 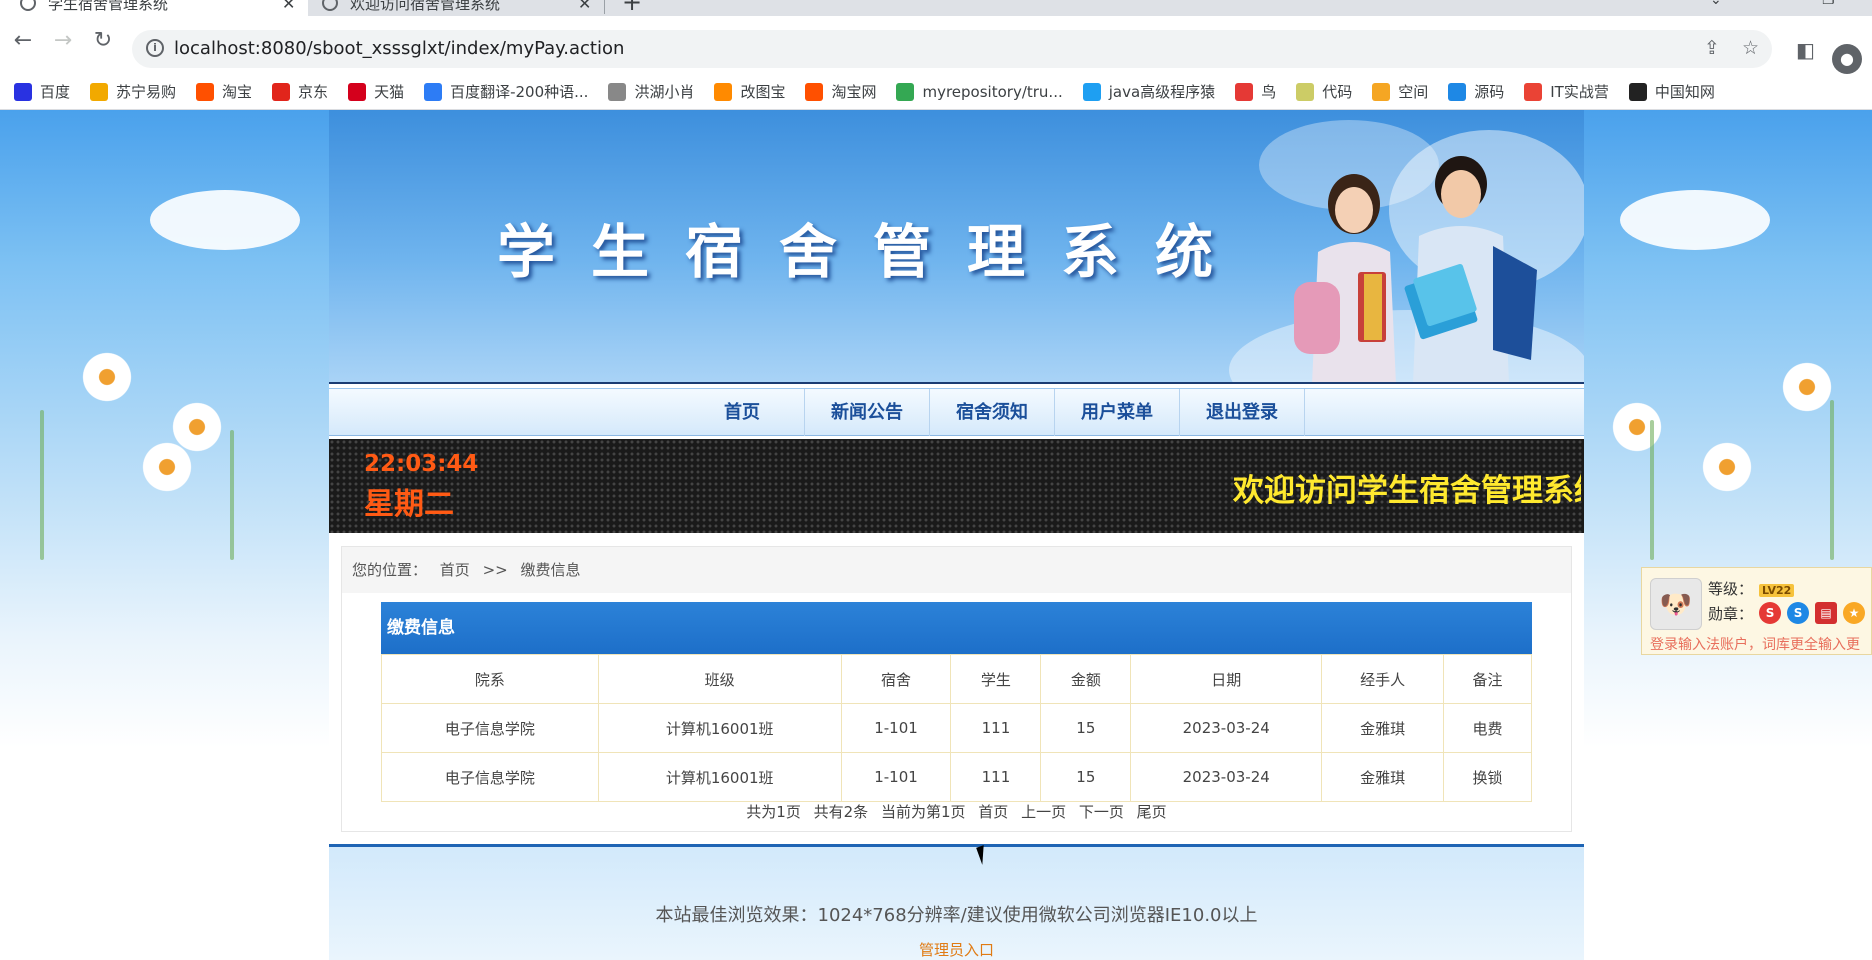 What do you see at coordinates (1381, 91) in the screenshot?
I see `star-icon` at bounding box center [1381, 91].